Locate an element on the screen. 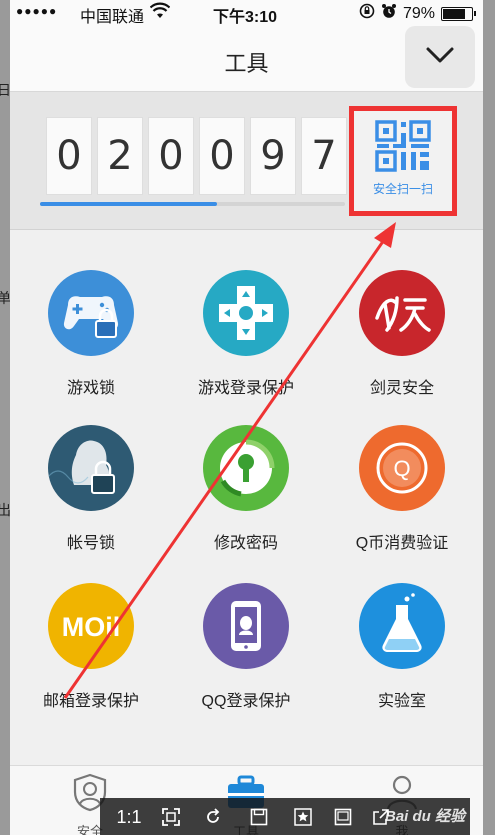  battery-icon is located at coordinates (458, 13).